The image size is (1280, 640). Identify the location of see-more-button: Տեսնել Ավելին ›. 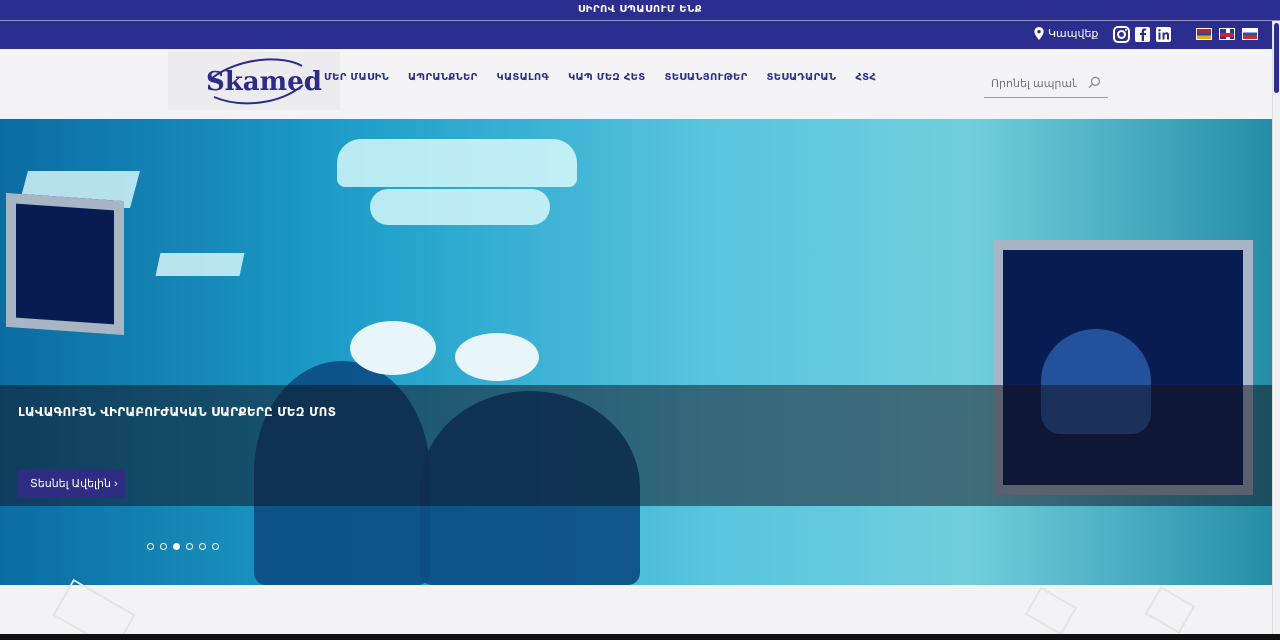
(71, 483).